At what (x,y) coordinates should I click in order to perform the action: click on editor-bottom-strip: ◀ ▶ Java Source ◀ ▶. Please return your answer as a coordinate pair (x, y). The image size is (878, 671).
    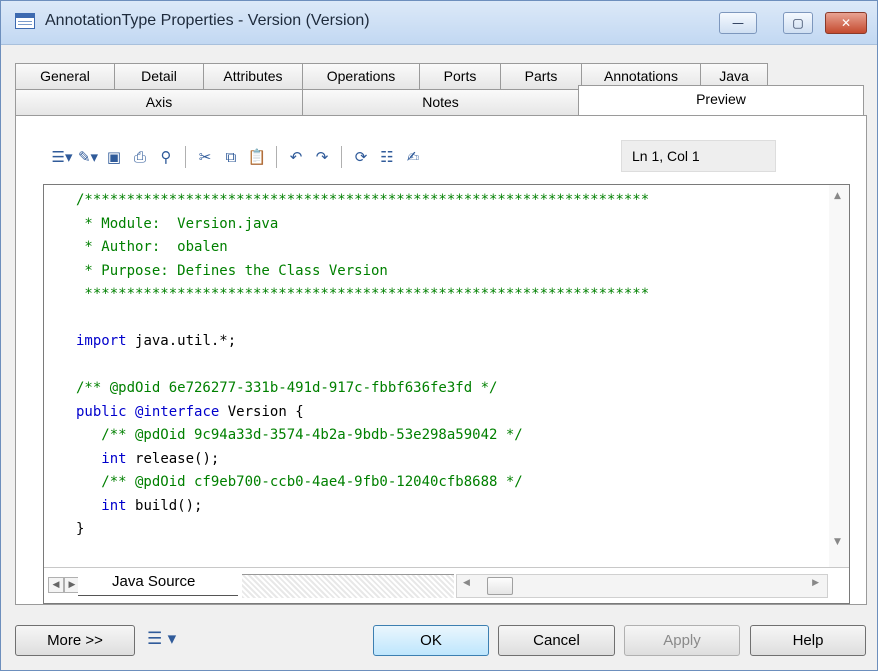
    Looking at the image, I should click on (446, 585).